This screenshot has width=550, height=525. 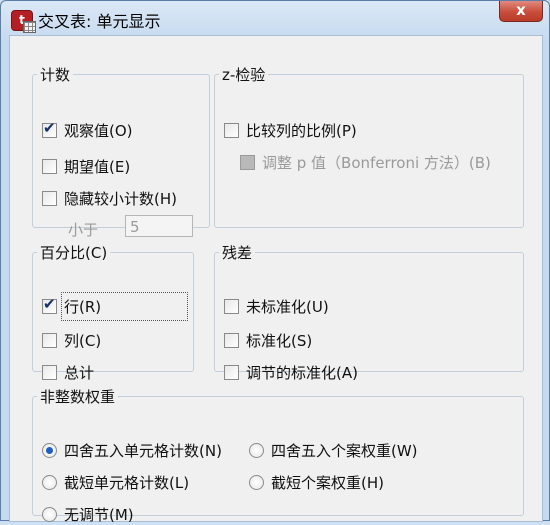 What do you see at coordinates (74, 253) in the screenshot?
I see `percentages-legend: 百分比(C)` at bounding box center [74, 253].